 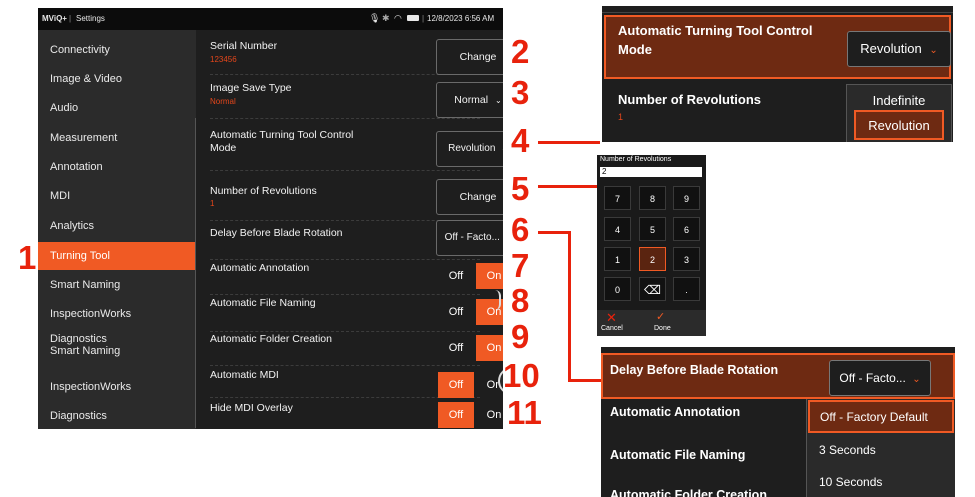 What do you see at coordinates (617, 229) in the screenshot?
I see `keypad-key: 4` at bounding box center [617, 229].